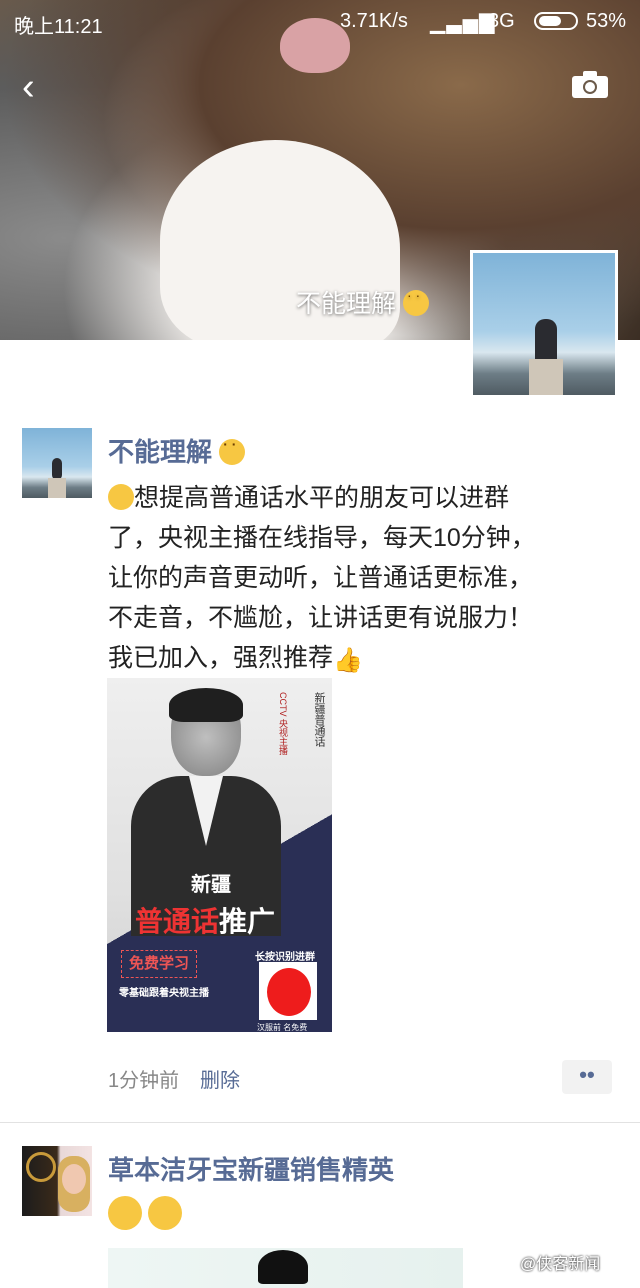 Image resolution: width=640 pixels, height=1288 pixels. Describe the element at coordinates (319, 719) in the screenshot. I see `poster-vertical-title: 新疆普通话` at that location.